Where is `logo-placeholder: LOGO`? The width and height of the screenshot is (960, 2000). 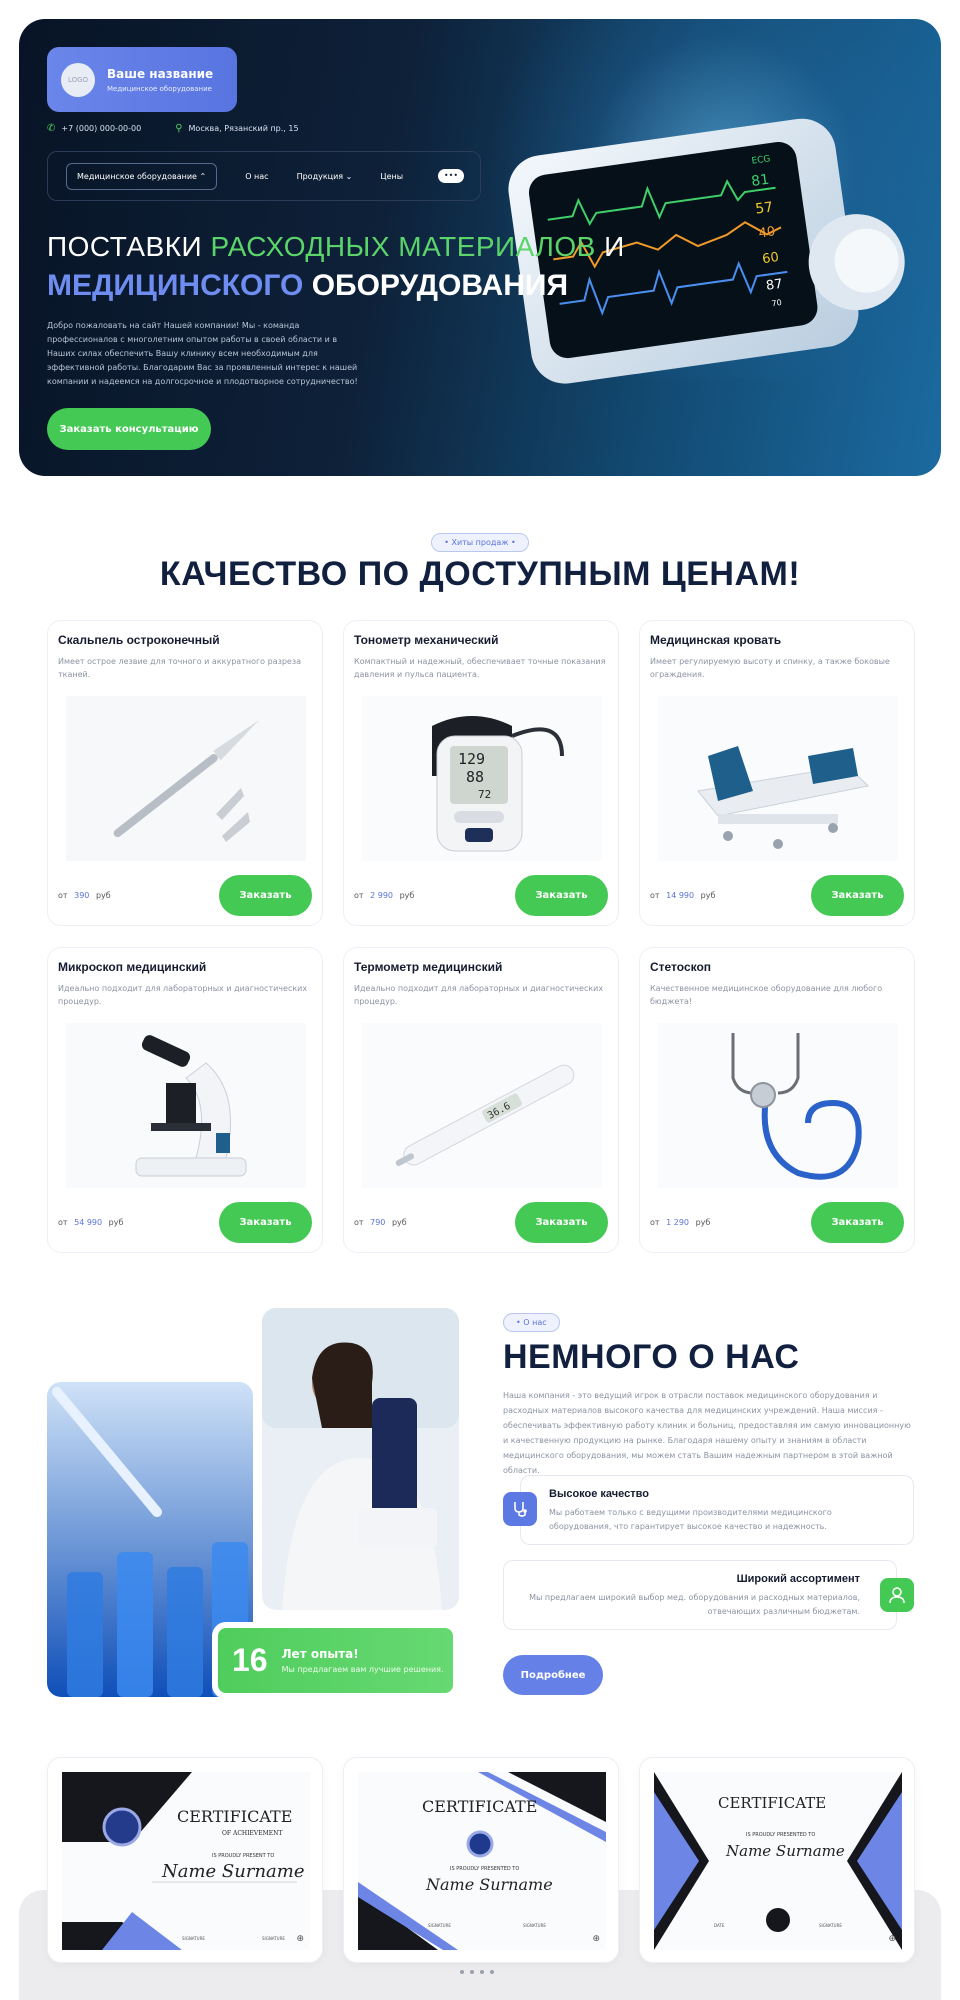
logo-placeholder: LOGO is located at coordinates (78, 79).